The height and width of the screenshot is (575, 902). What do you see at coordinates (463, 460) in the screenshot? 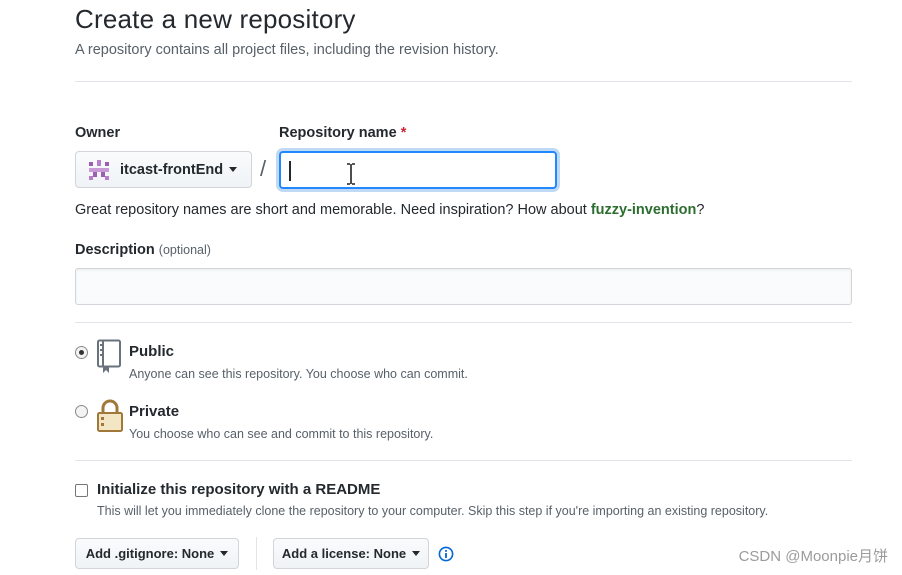
I see `divider-lower` at bounding box center [463, 460].